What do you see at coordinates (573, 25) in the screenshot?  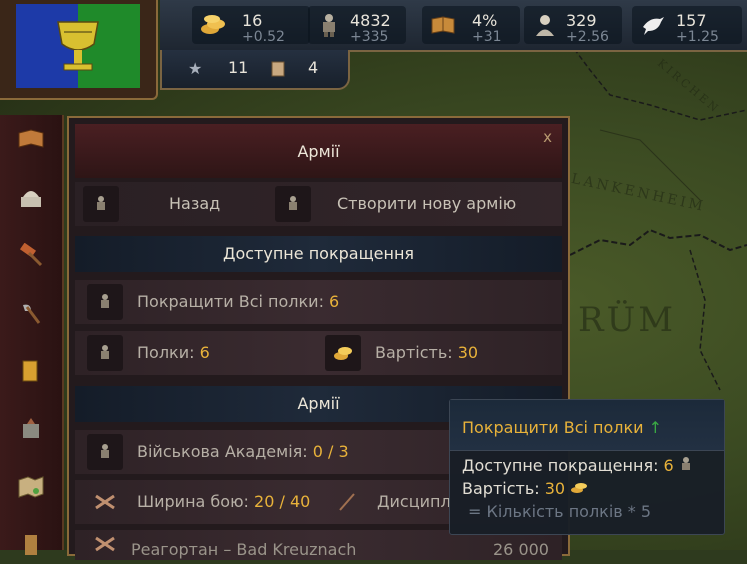 I see `resource-prestige: 329 +2.56` at bounding box center [573, 25].